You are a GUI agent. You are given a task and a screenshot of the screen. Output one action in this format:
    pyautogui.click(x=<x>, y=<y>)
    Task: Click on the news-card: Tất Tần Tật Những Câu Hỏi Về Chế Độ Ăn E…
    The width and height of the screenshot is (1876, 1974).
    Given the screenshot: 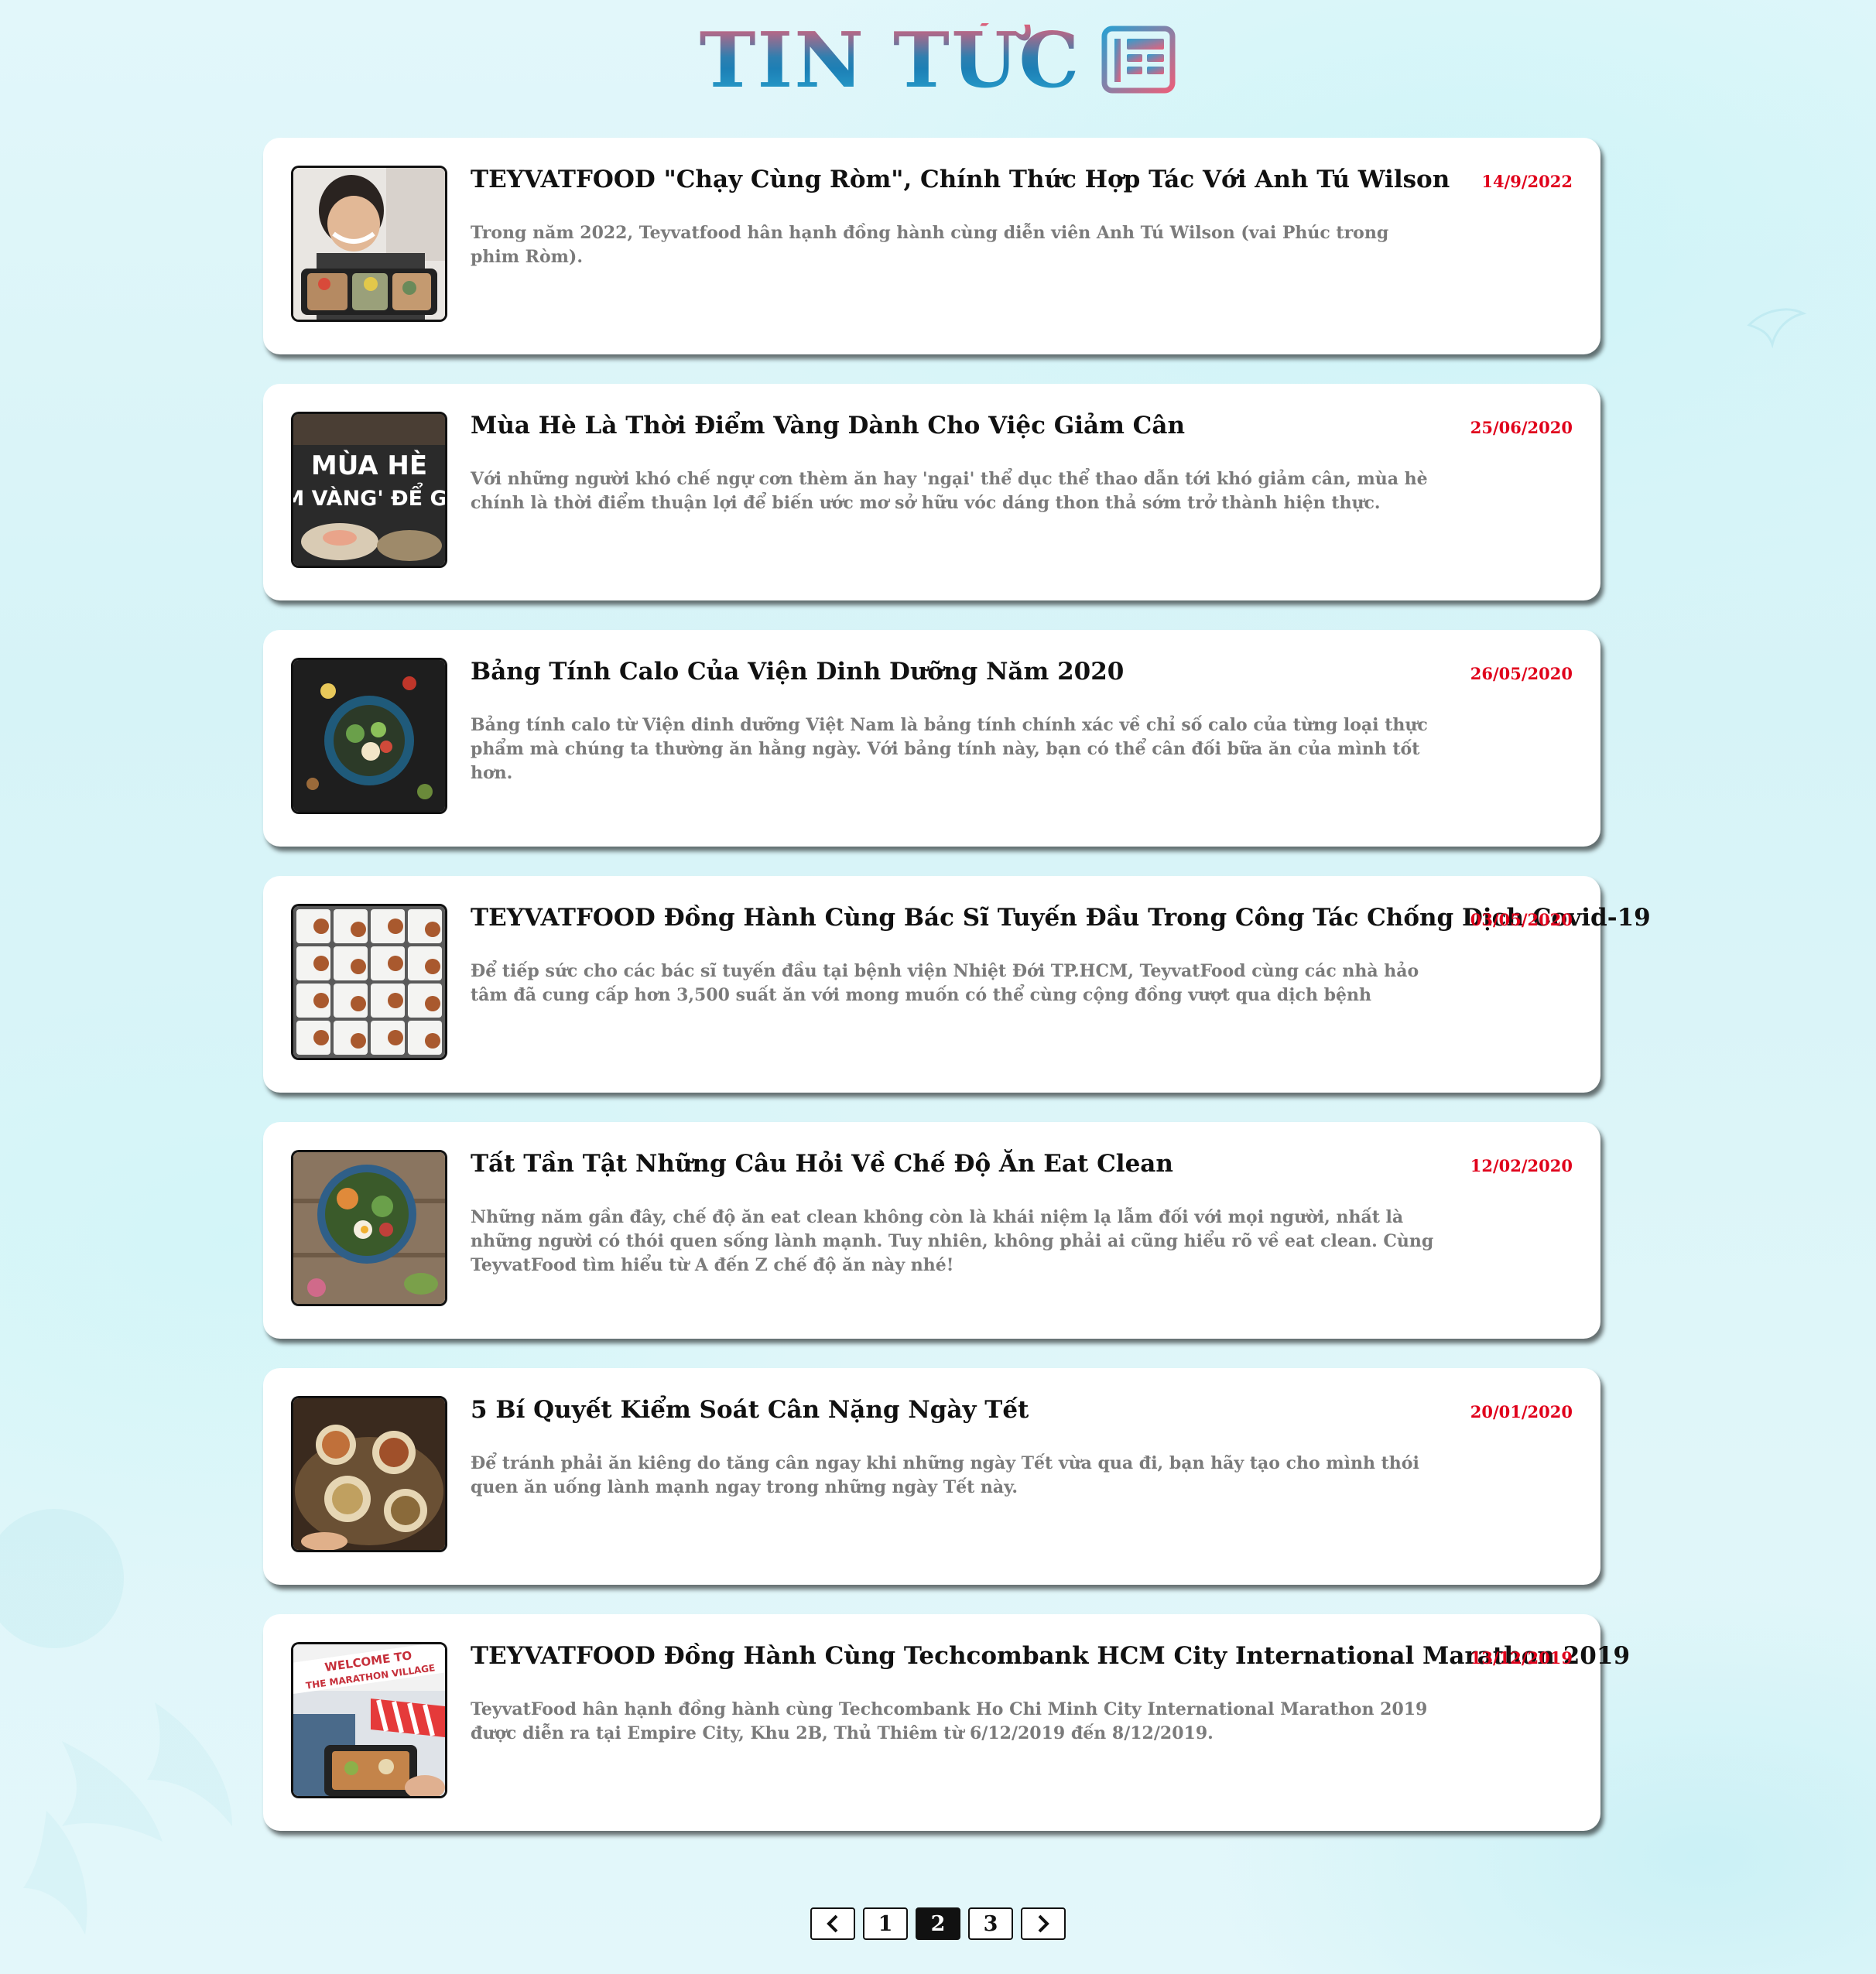 What is the action you would take?
    pyautogui.click(x=931, y=1230)
    